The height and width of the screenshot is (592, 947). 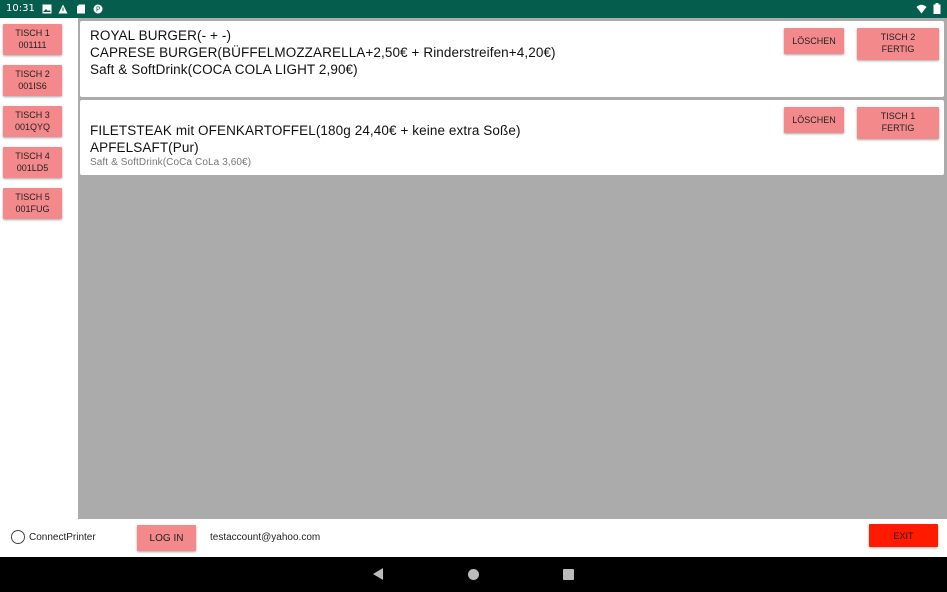 I want to click on table-name: TISCH 1, so click(x=32, y=33).